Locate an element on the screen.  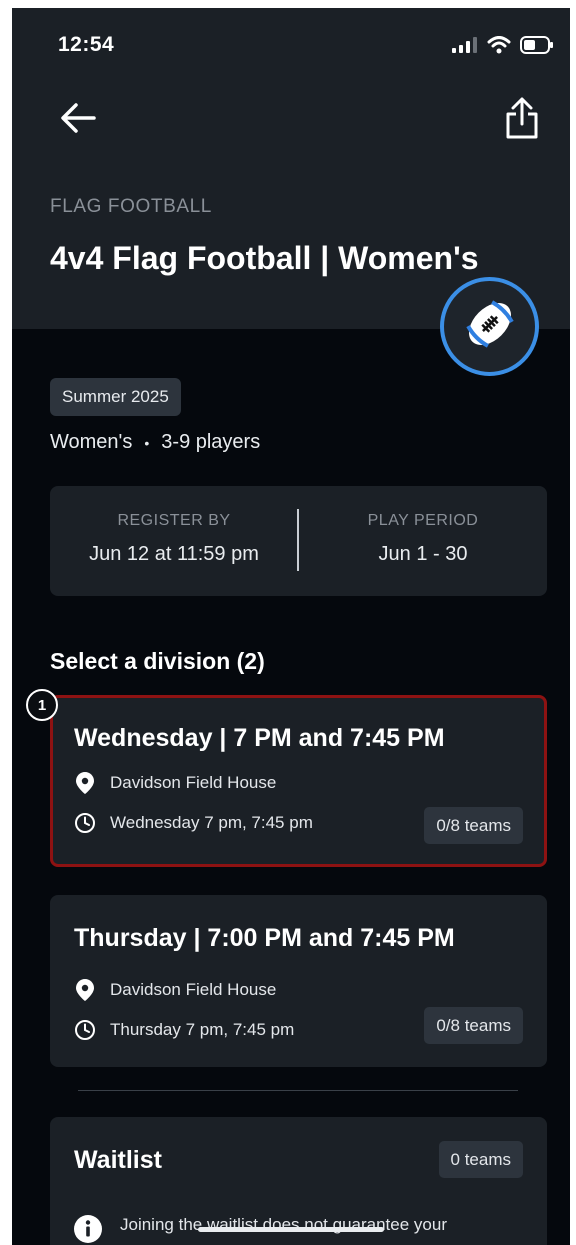
gender-label: Women's is located at coordinates (91, 442).